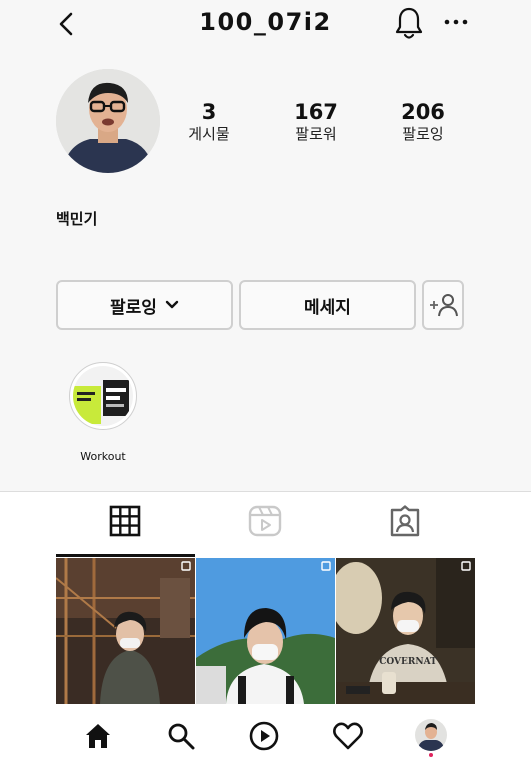 This screenshot has height=768, width=531. What do you see at coordinates (423, 112) in the screenshot?
I see `stat-following-count: 206` at bounding box center [423, 112].